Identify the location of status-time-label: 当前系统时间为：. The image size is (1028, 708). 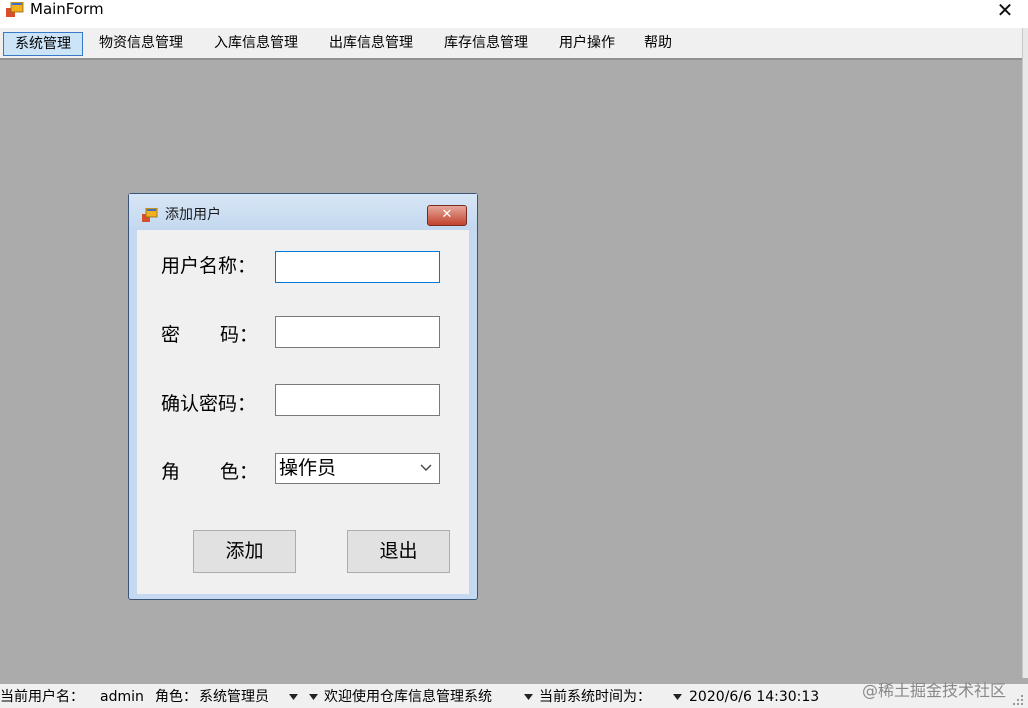
(595, 697).